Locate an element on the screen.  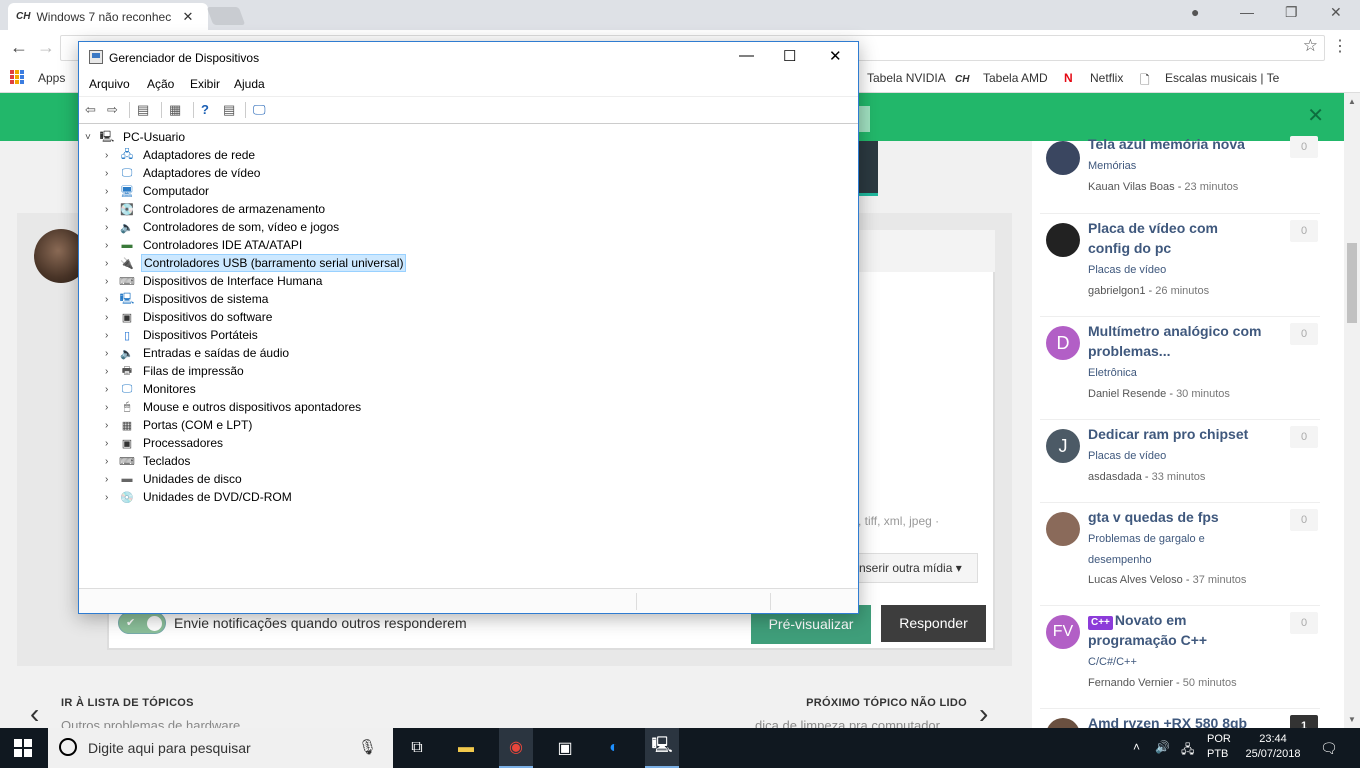
chevron-right-icon: › is located at coordinates (983, 714).